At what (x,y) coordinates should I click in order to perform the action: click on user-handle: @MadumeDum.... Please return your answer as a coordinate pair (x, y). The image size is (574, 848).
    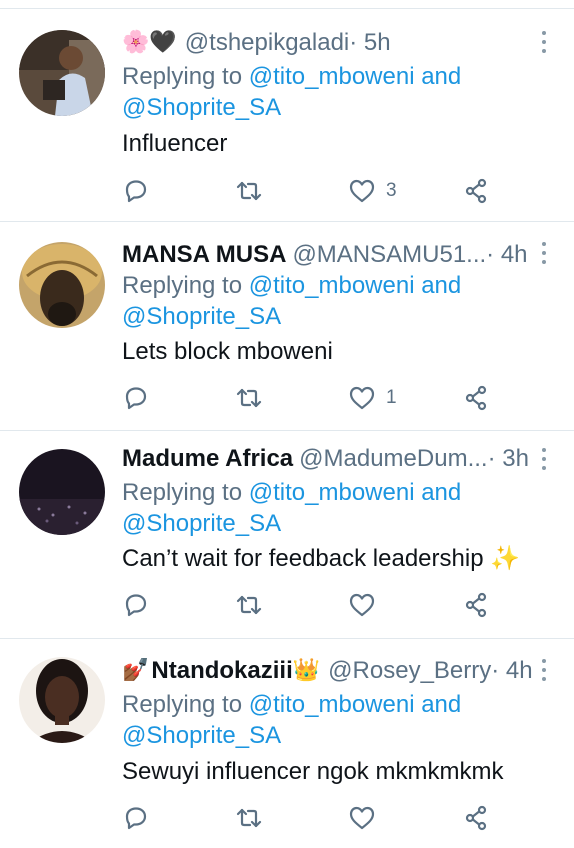
    Looking at the image, I should click on (393, 459).